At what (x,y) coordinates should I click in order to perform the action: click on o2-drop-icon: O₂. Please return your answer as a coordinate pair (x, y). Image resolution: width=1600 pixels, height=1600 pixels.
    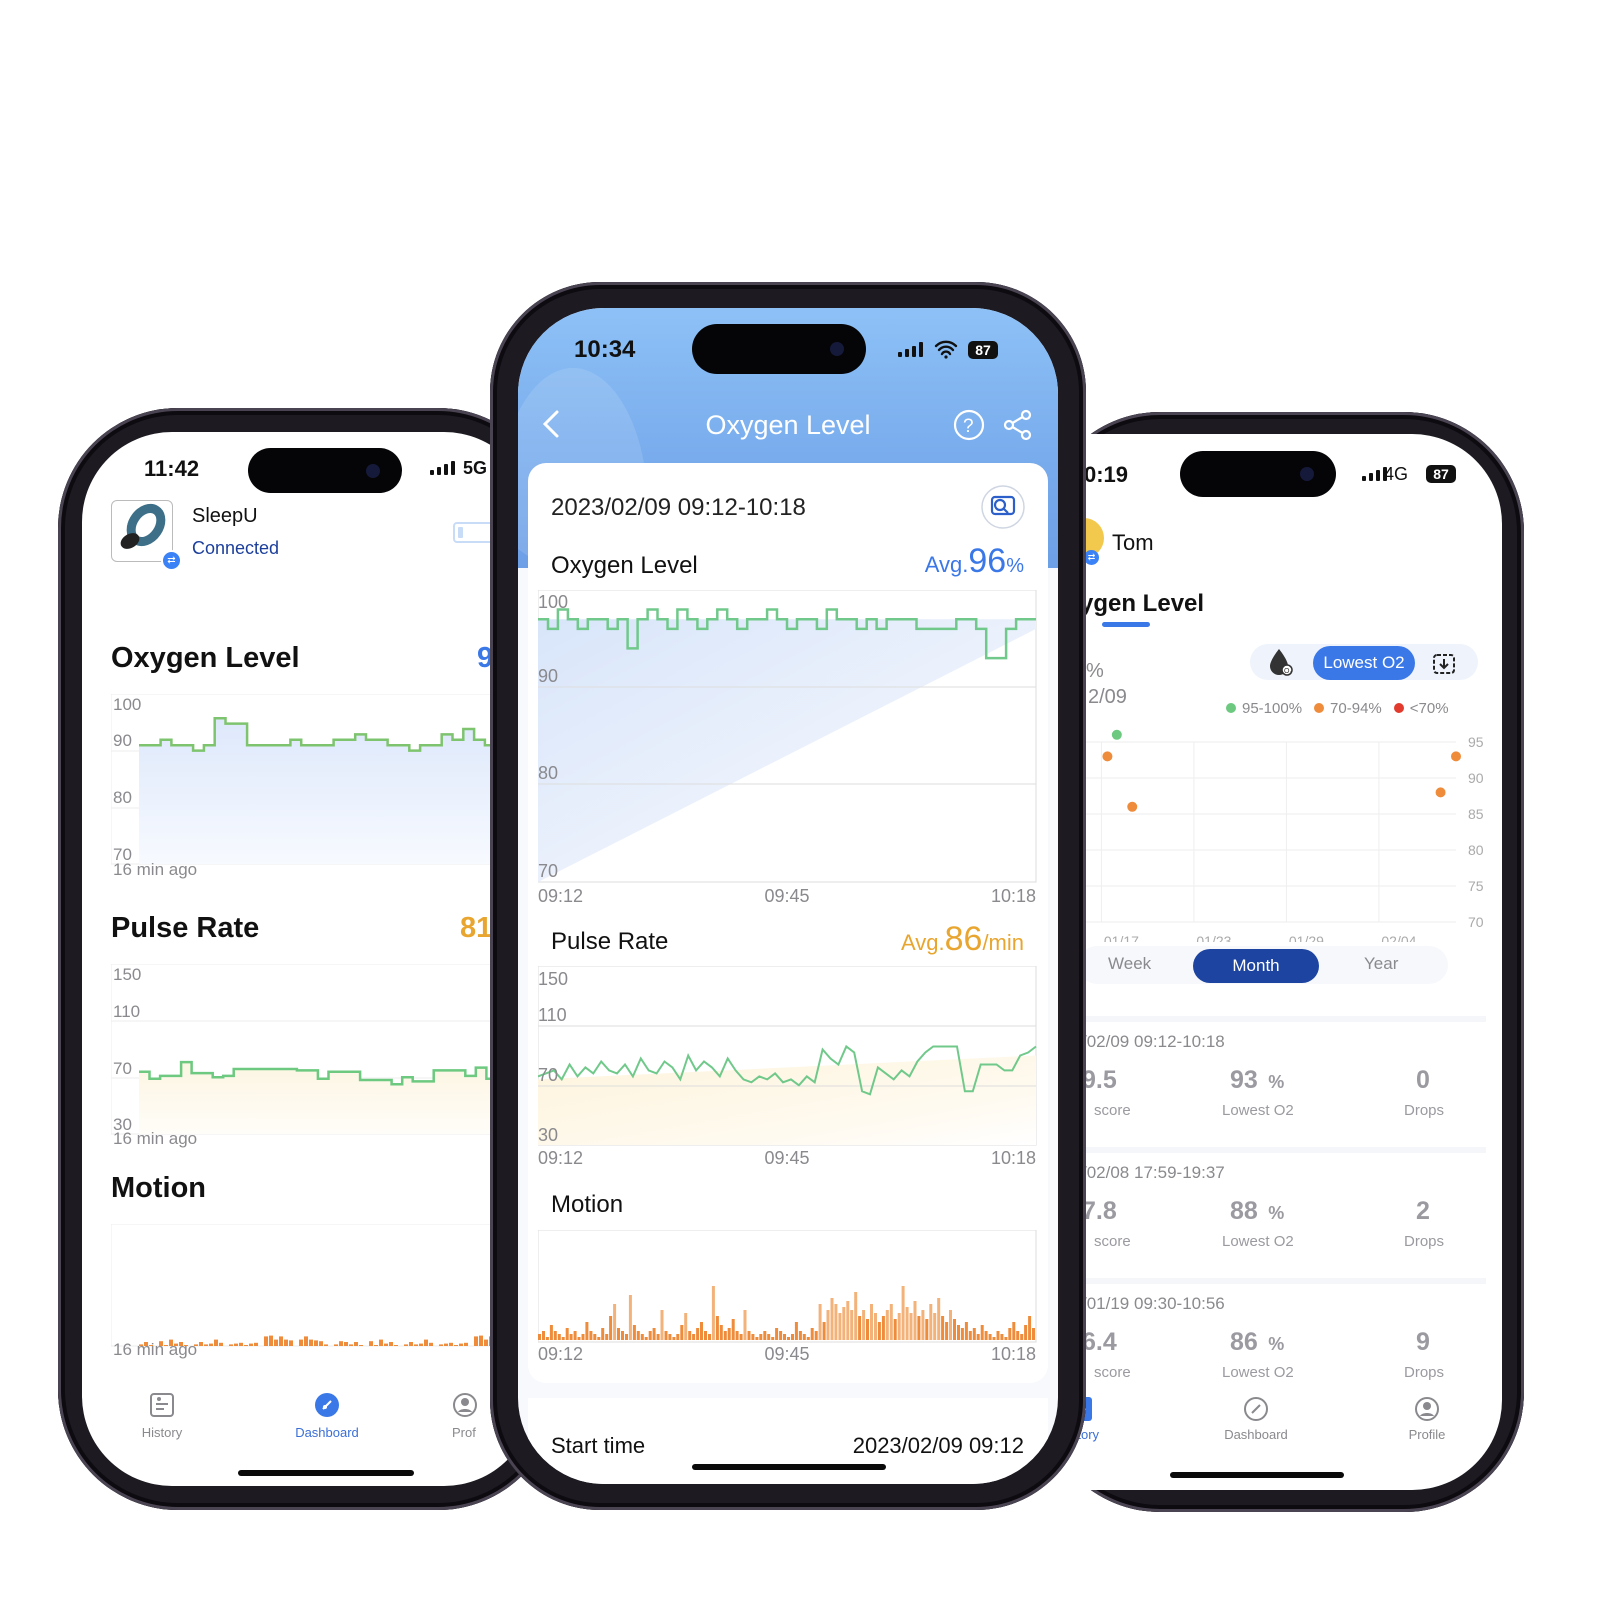
    Looking at the image, I should click on (1281, 662).